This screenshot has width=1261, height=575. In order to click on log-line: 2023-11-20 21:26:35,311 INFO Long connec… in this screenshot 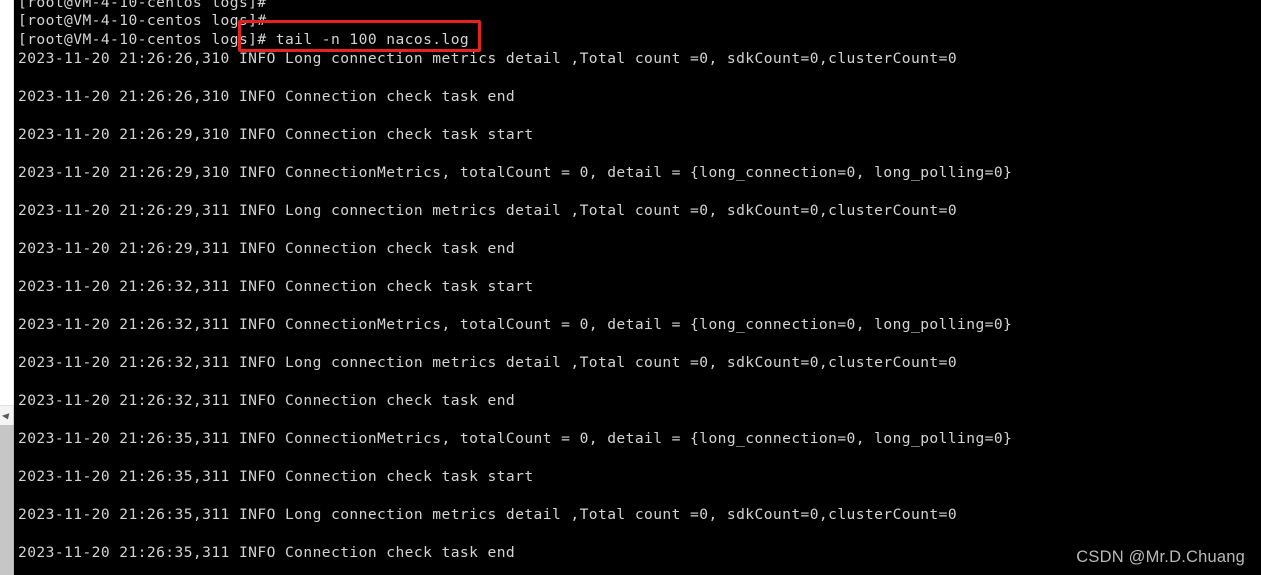, I will do `click(488, 514)`.